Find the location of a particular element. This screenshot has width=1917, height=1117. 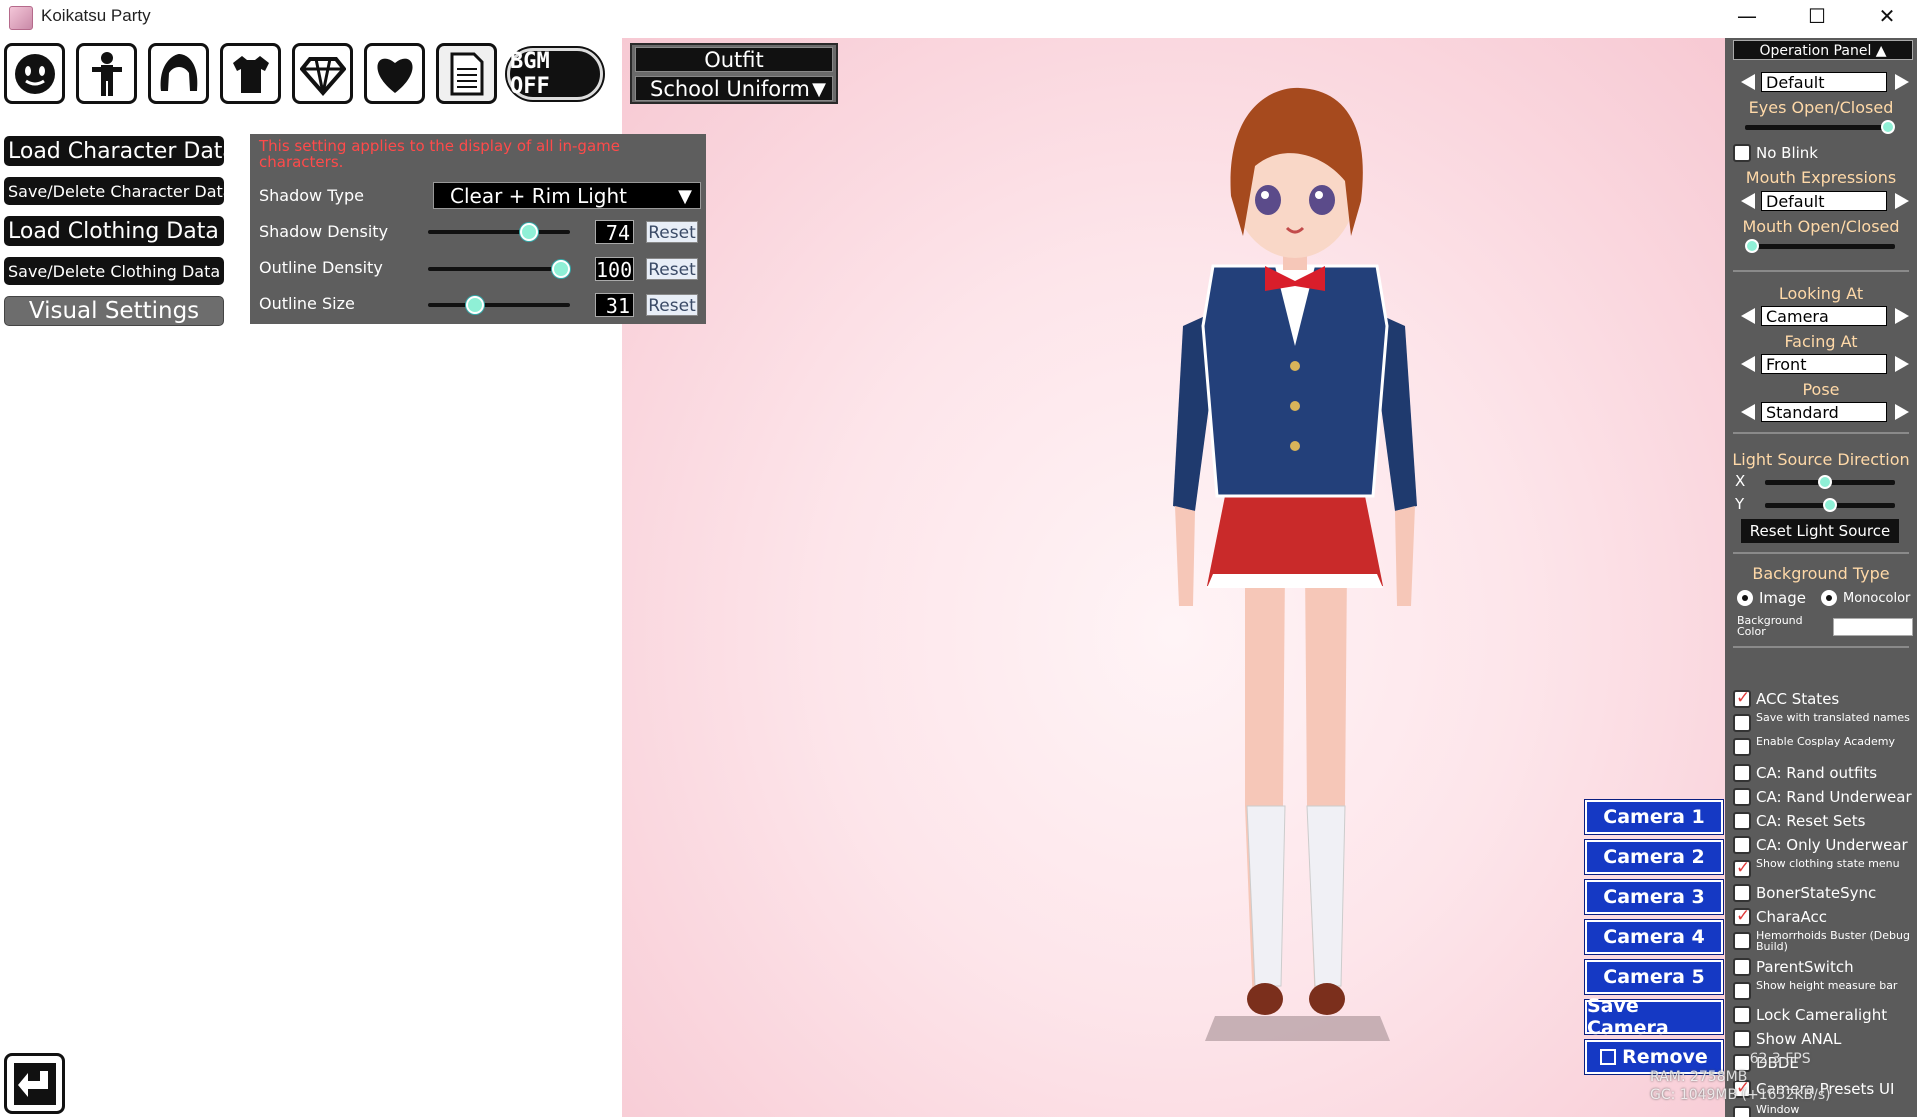

shadow-density-slider is located at coordinates (499, 232).